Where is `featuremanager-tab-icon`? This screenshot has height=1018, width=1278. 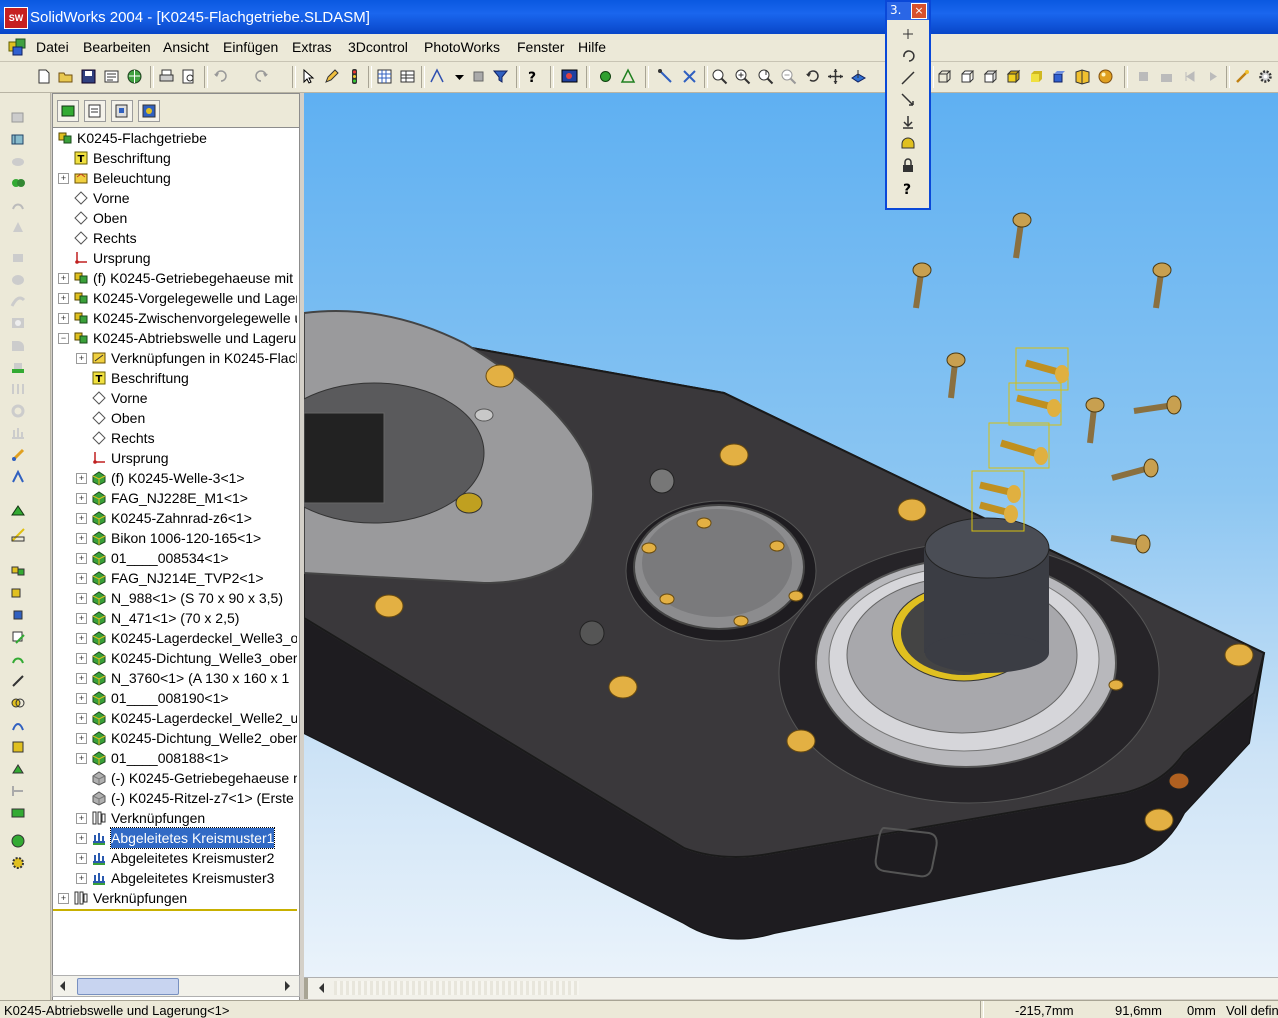 featuremanager-tab-icon is located at coordinates (68, 111).